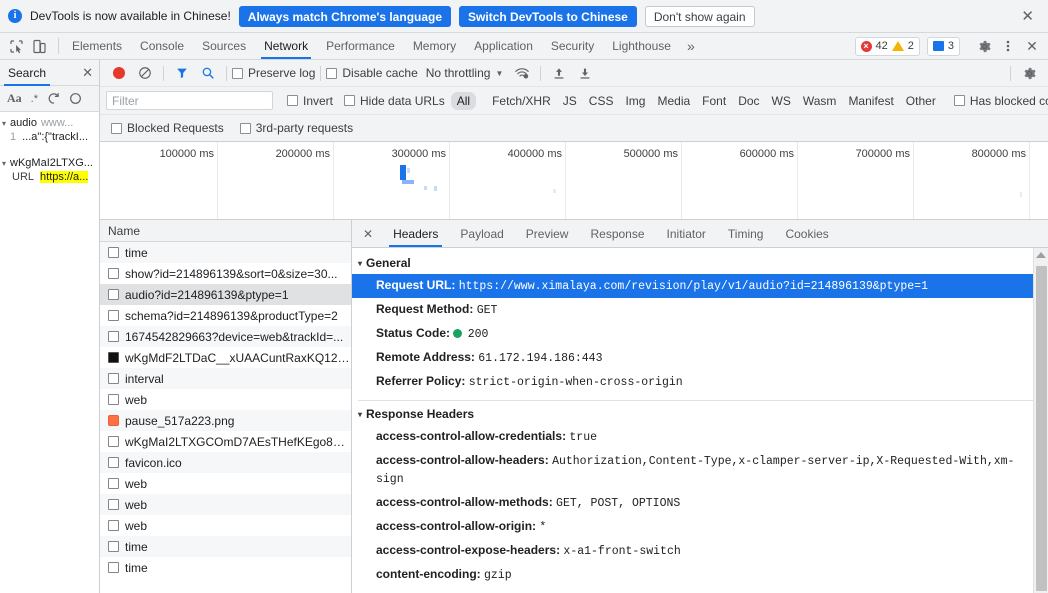 This screenshot has height=593, width=1048. I want to click on tab-elements: Elements, so click(97, 46).